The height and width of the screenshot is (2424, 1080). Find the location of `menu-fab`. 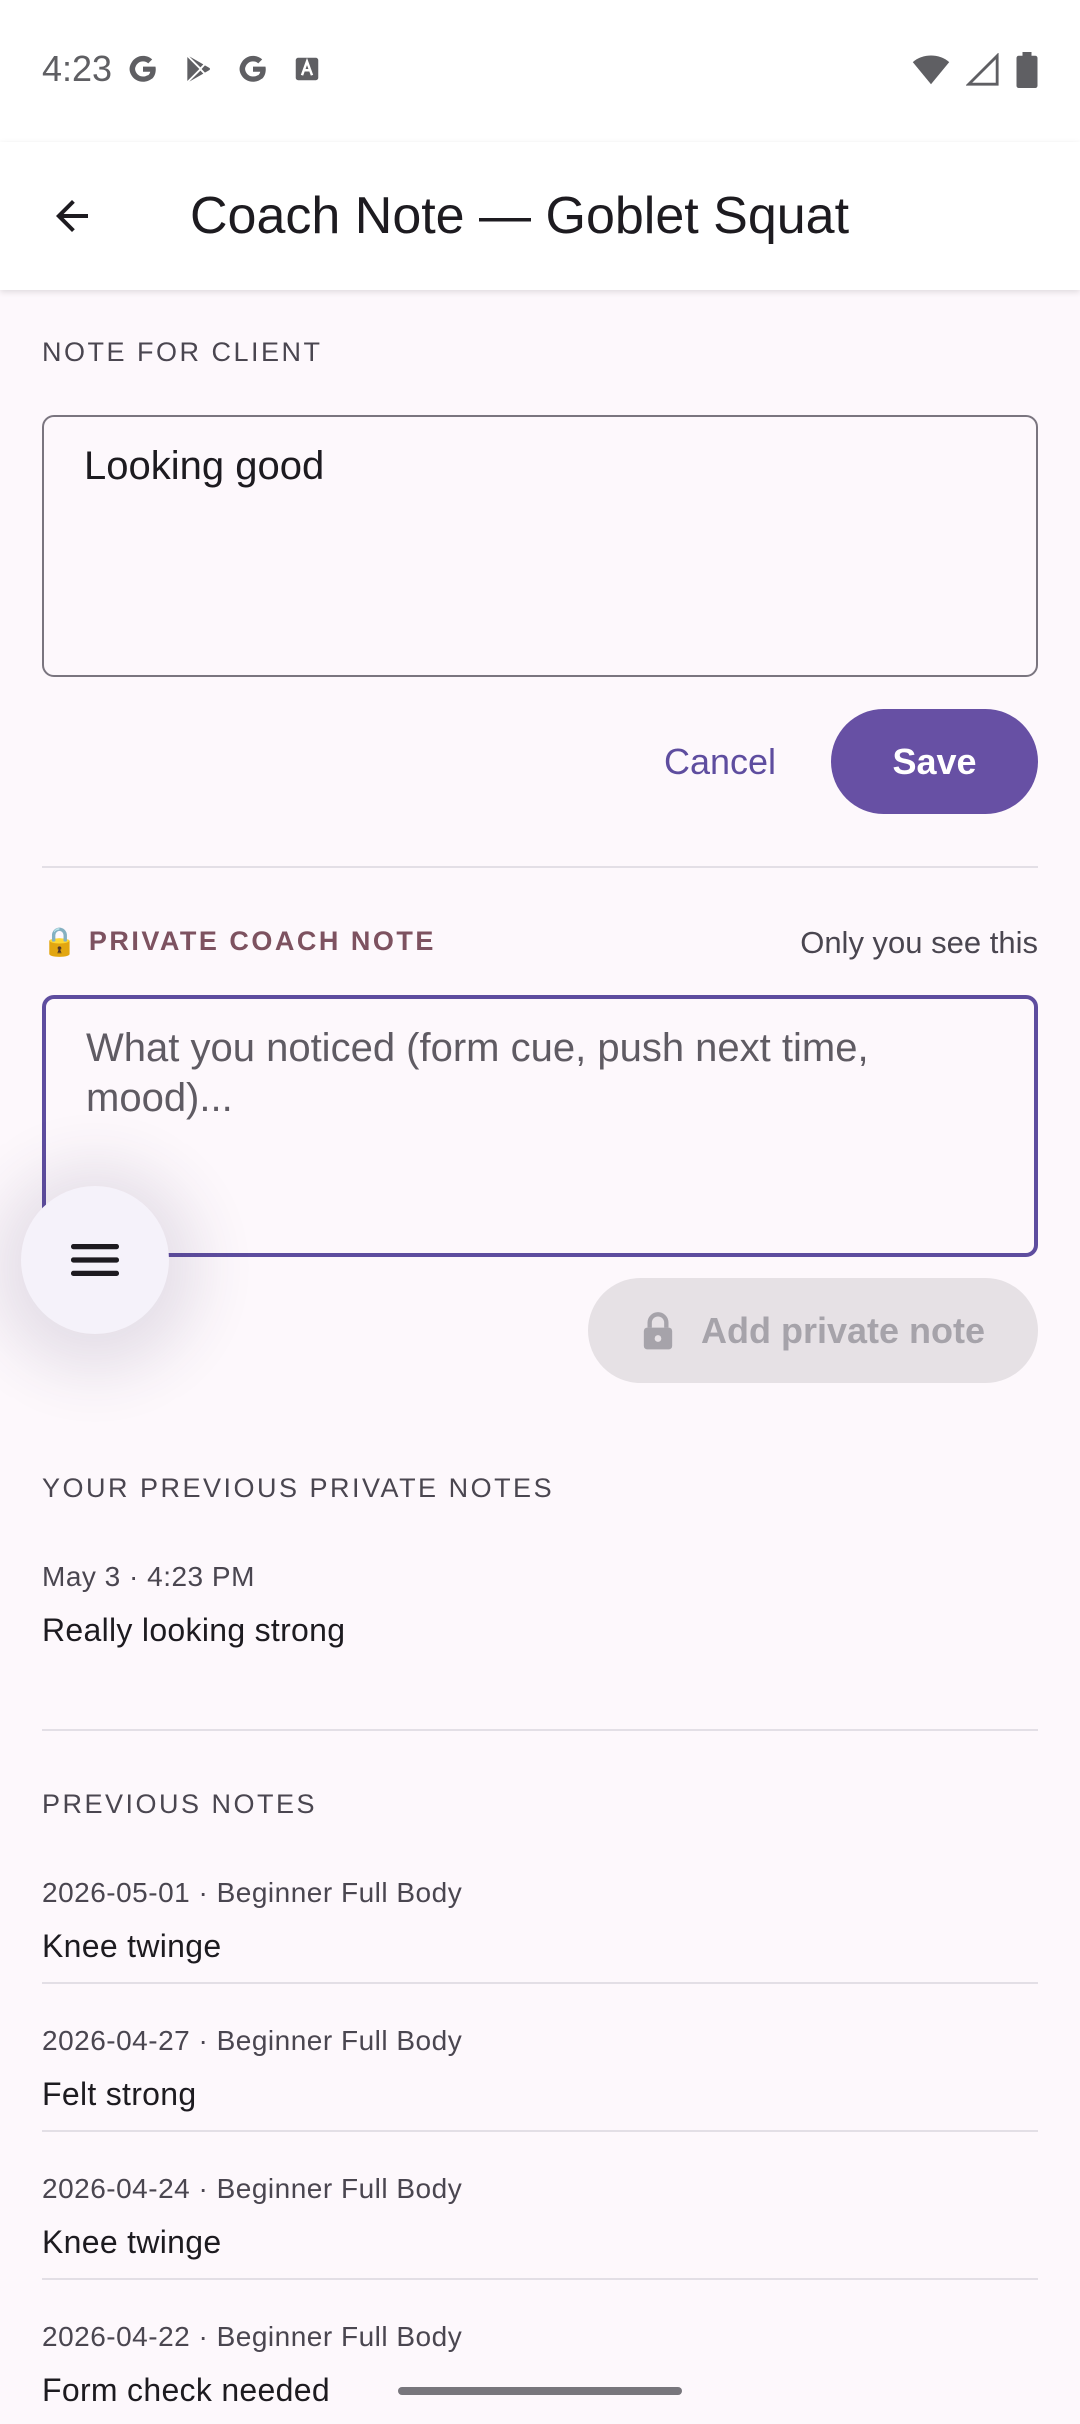

menu-fab is located at coordinates (95, 1260).